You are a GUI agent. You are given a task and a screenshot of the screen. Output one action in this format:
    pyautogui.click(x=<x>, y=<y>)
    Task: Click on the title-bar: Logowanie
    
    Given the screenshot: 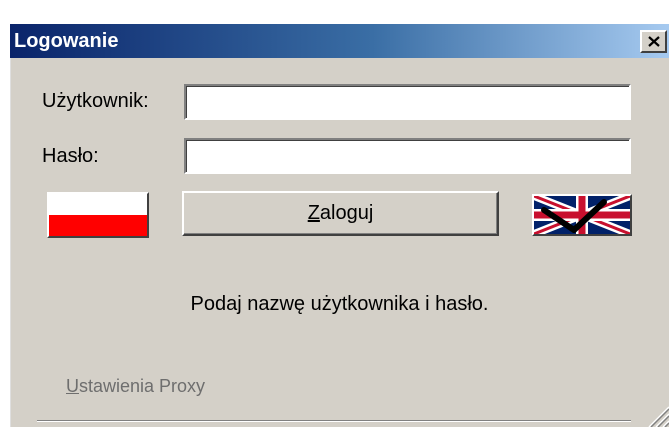 What is the action you would take?
    pyautogui.click(x=339, y=41)
    